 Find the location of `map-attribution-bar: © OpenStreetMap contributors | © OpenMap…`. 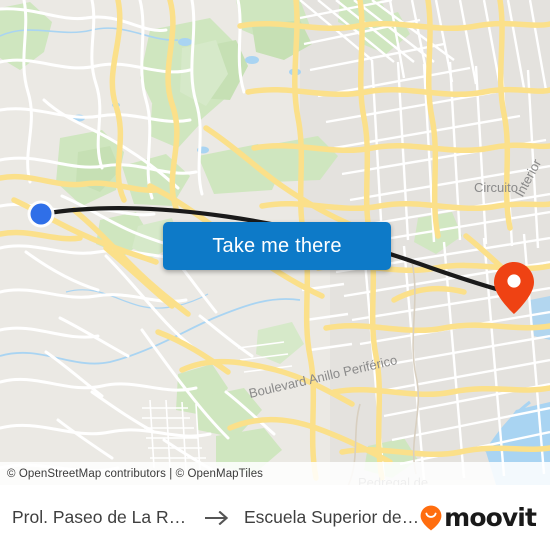

map-attribution-bar: © OpenStreetMap contributors | © OpenMap… is located at coordinates (275, 473).